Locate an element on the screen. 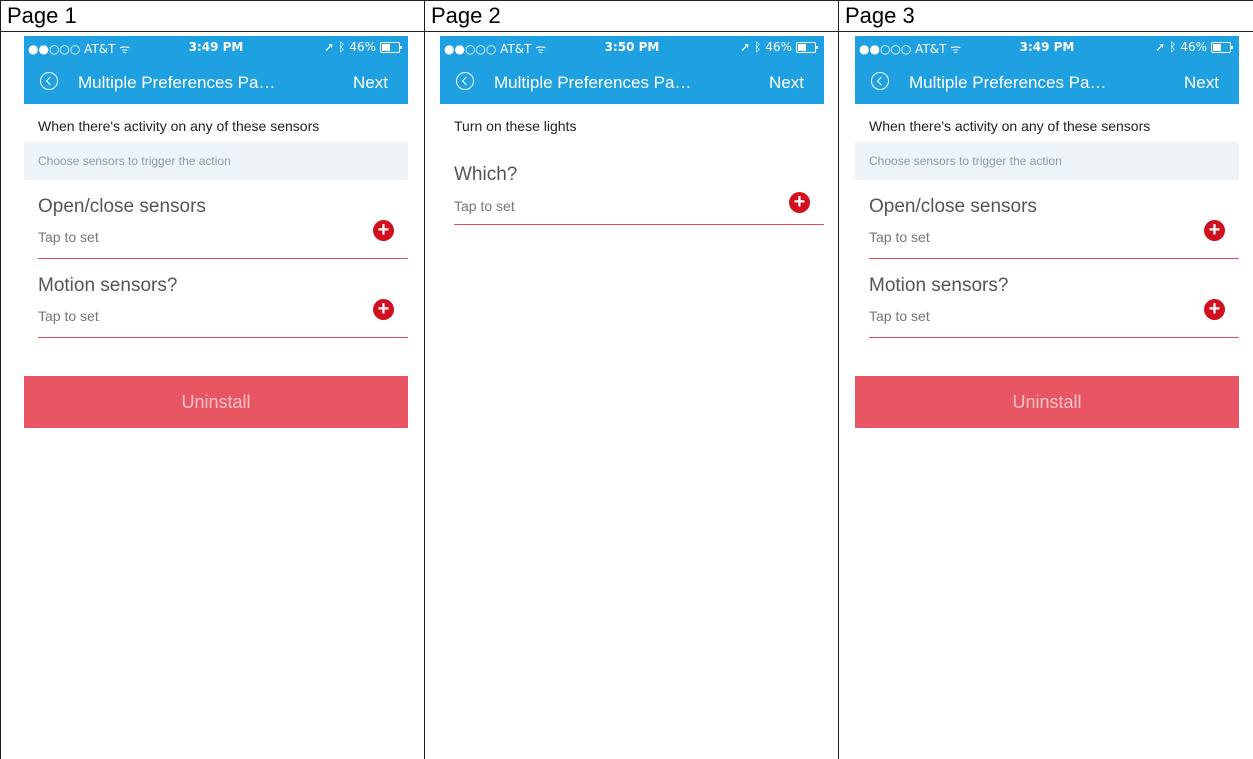 The height and width of the screenshot is (759, 1253). page-header: Page 3 is located at coordinates (1046, 16).